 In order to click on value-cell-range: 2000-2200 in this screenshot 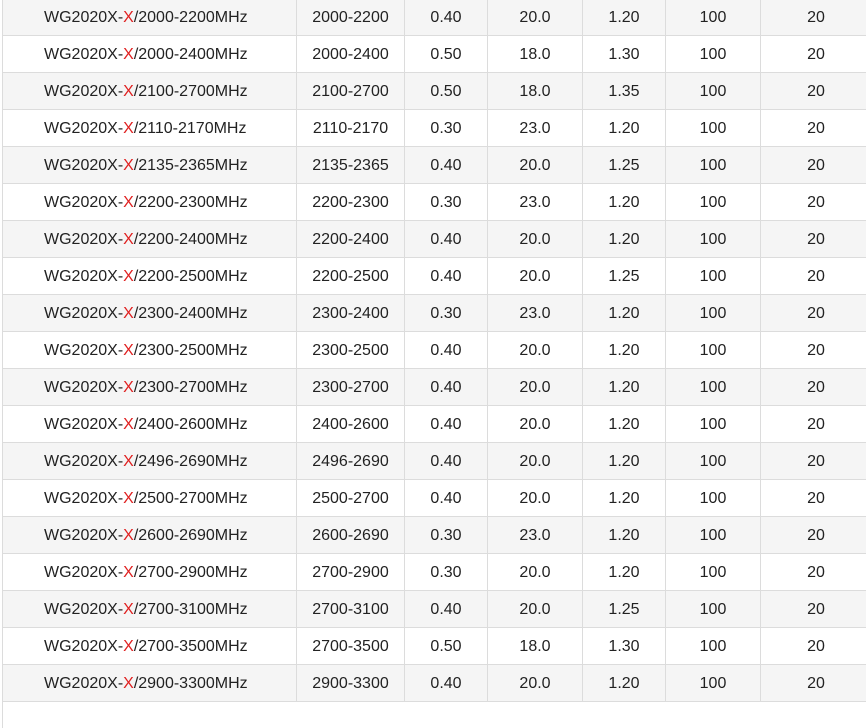, I will do `click(351, 17)`.